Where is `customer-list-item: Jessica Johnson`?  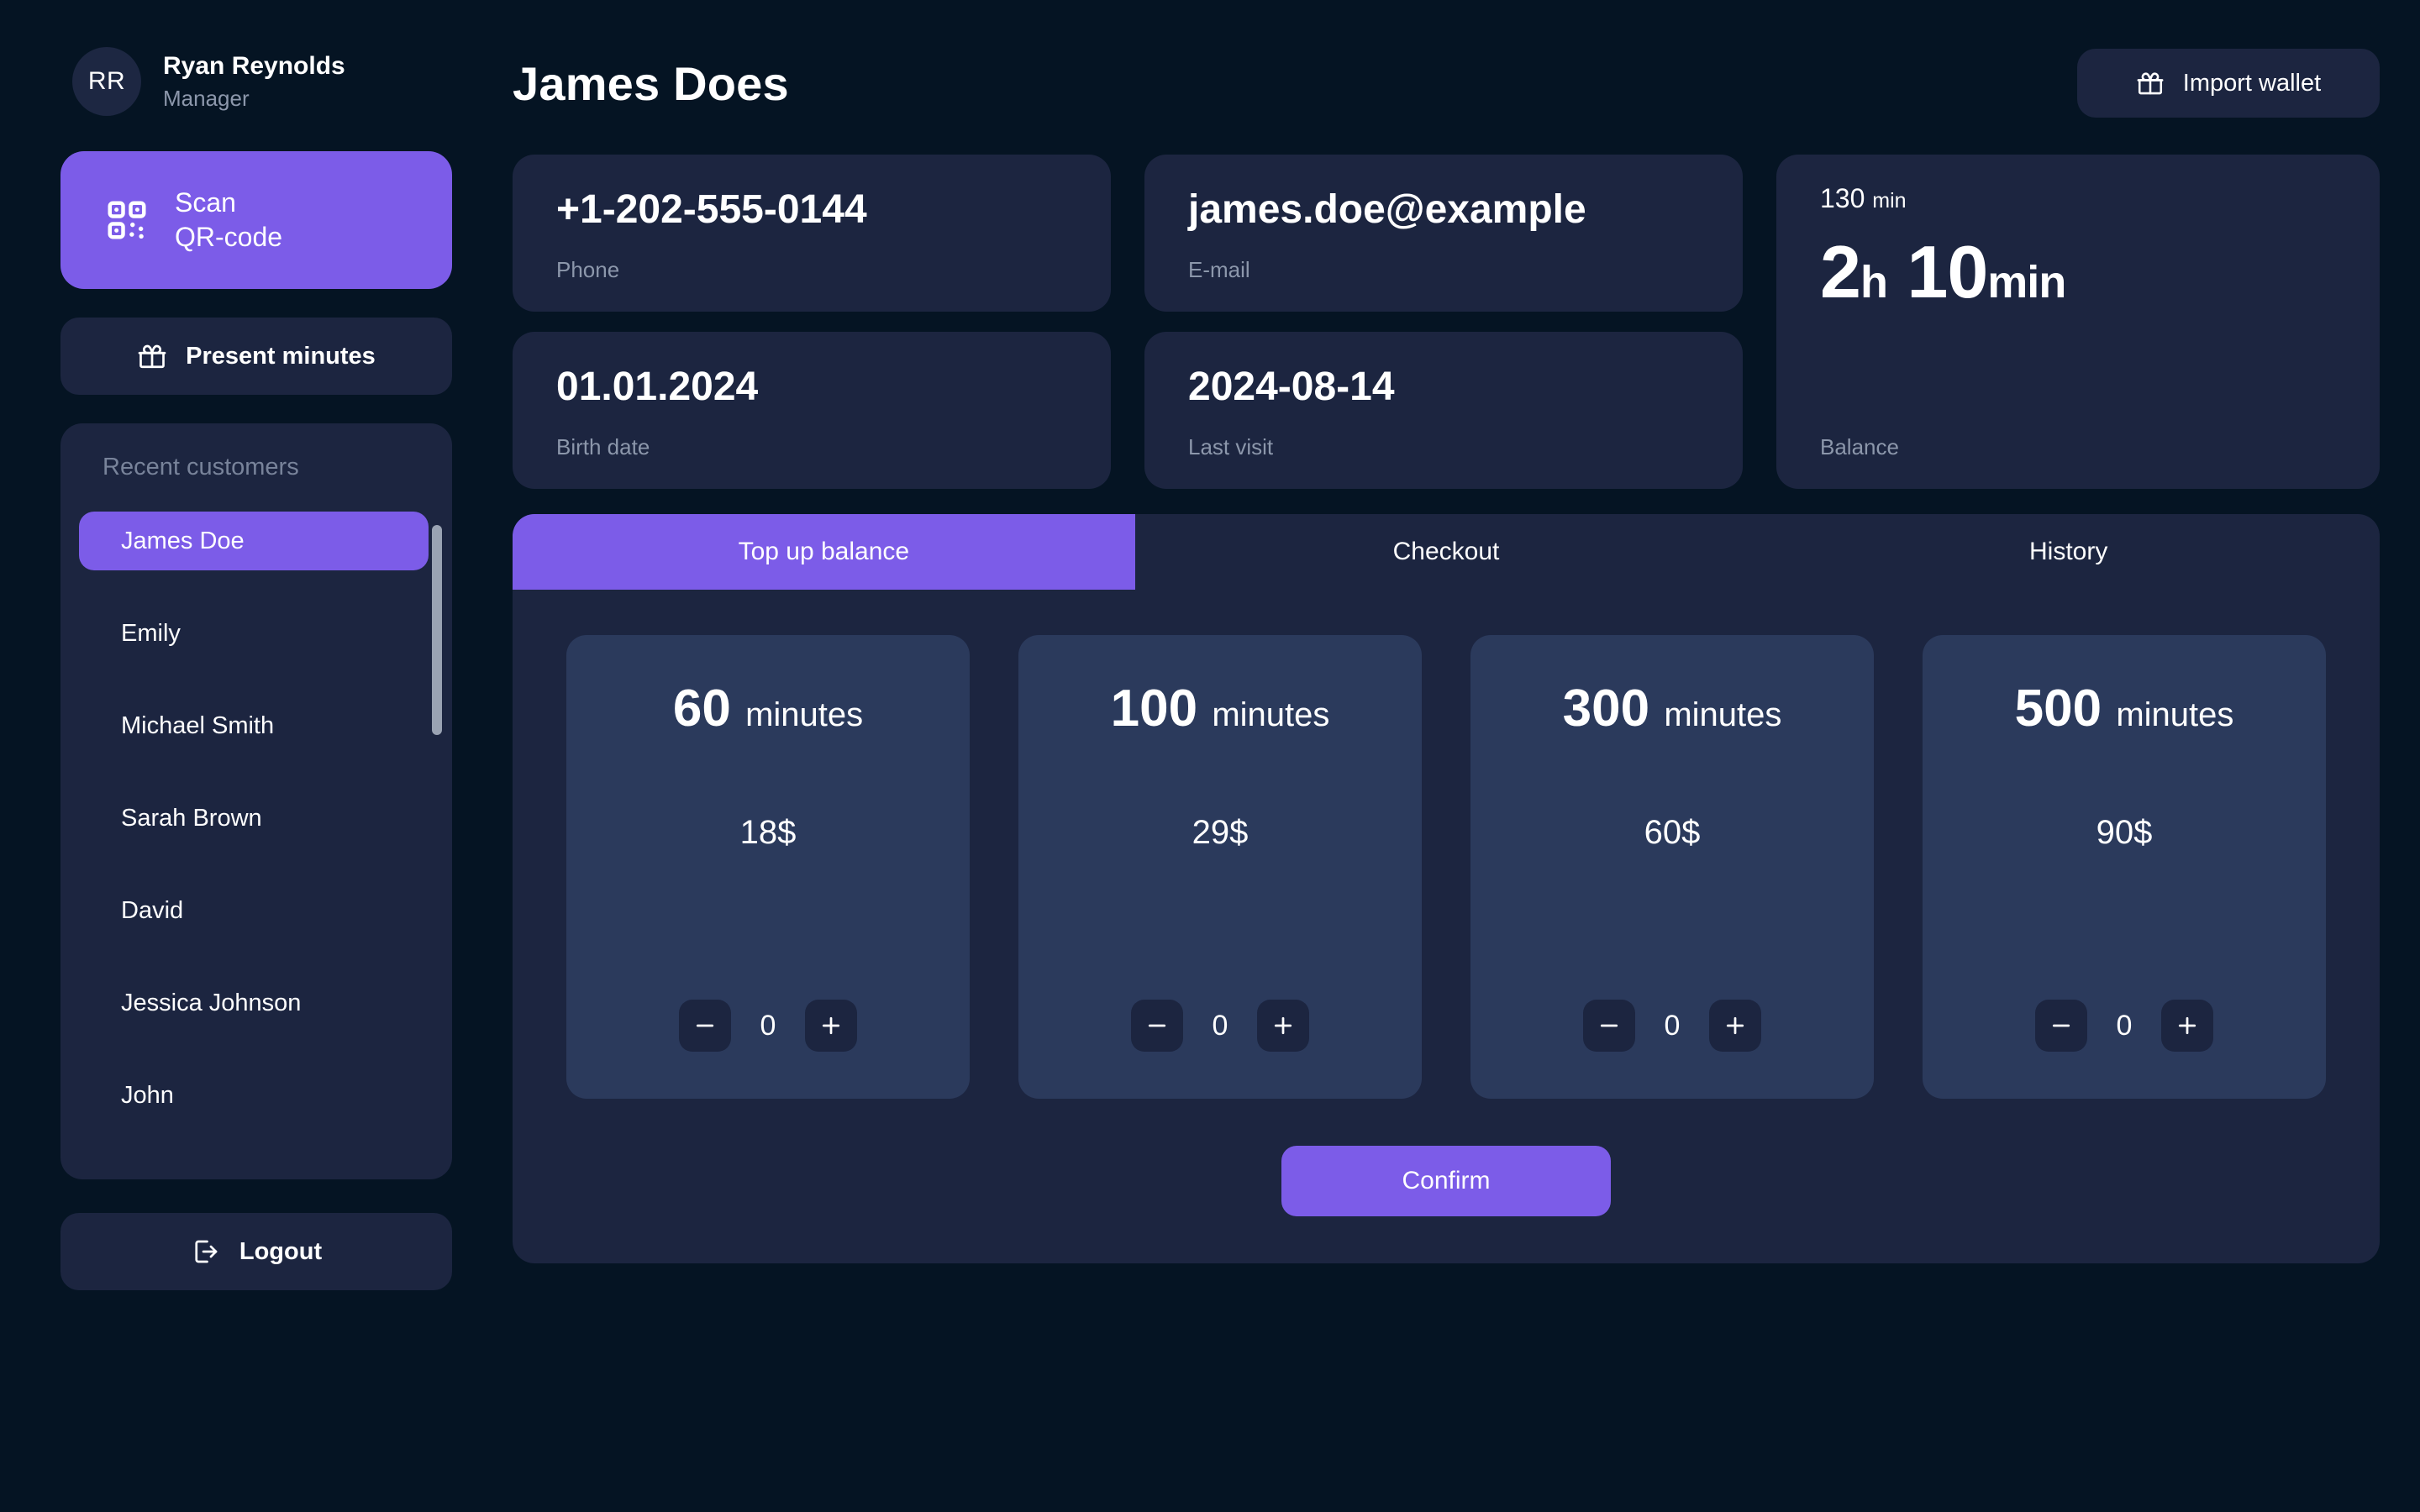 customer-list-item: Jessica Johnson is located at coordinates (254, 1003).